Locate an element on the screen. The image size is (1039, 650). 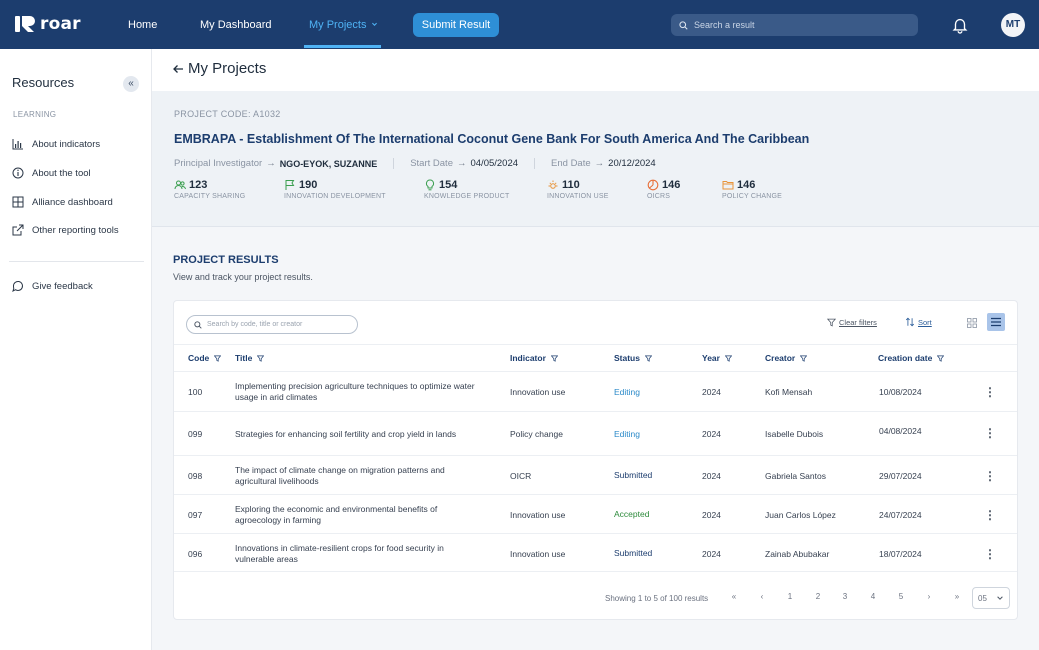
stat-value: 146 is located at coordinates (746, 185).